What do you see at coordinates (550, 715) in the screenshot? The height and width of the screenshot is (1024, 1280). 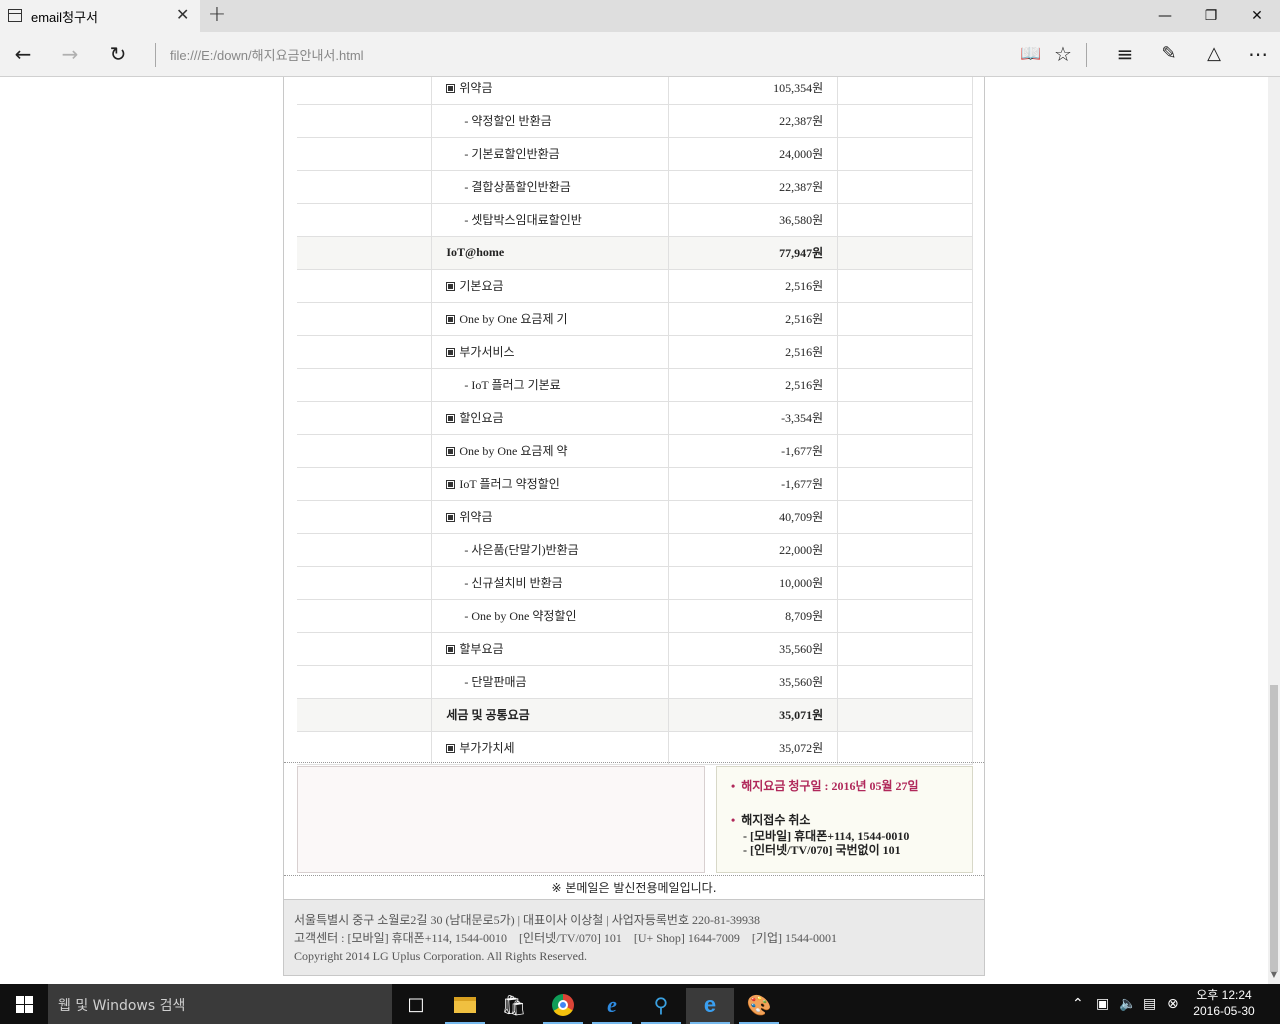 I see `item-cell: 세금 및 공통요금` at bounding box center [550, 715].